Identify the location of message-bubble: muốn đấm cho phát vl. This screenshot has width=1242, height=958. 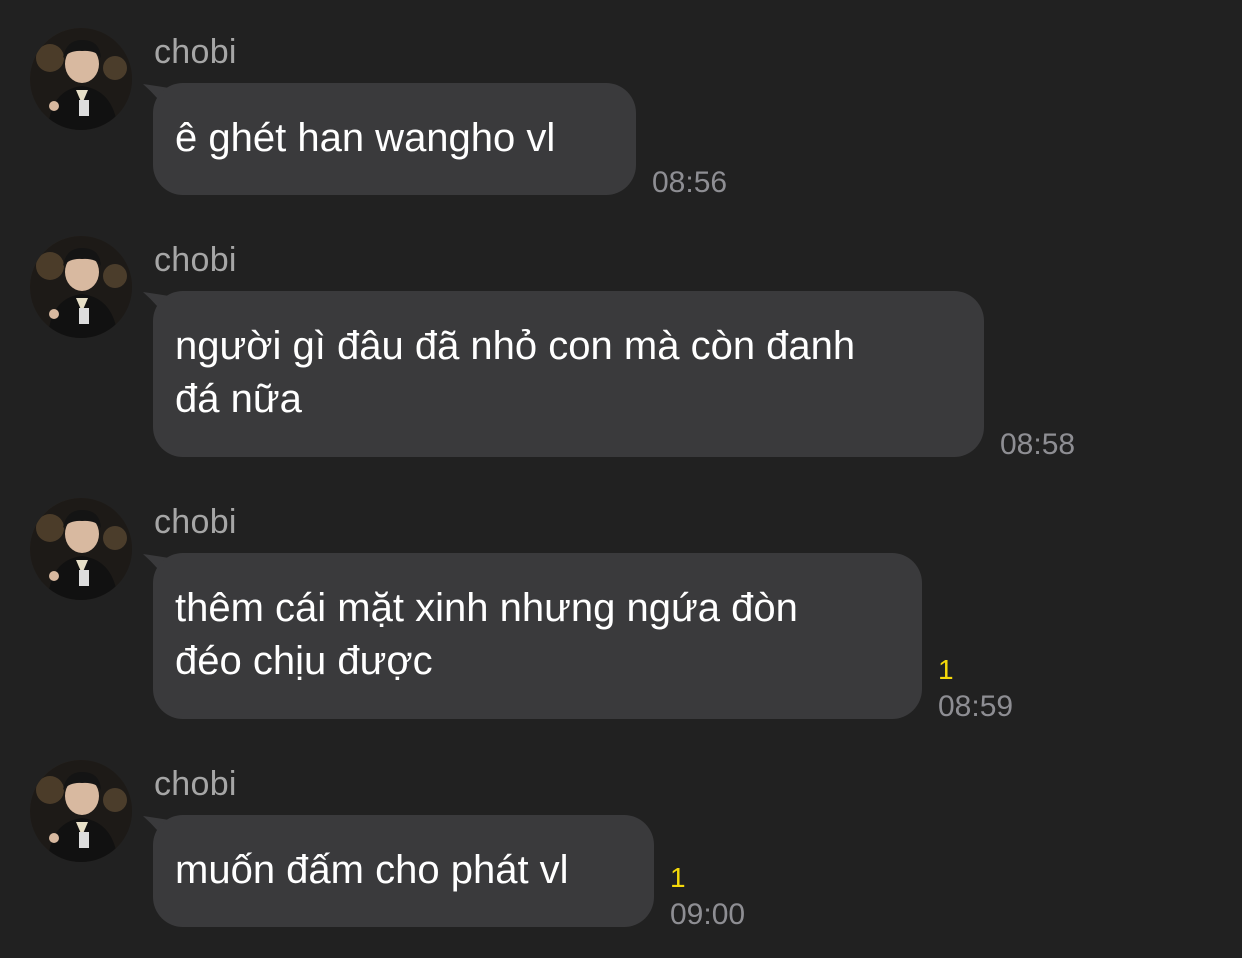
(403, 871).